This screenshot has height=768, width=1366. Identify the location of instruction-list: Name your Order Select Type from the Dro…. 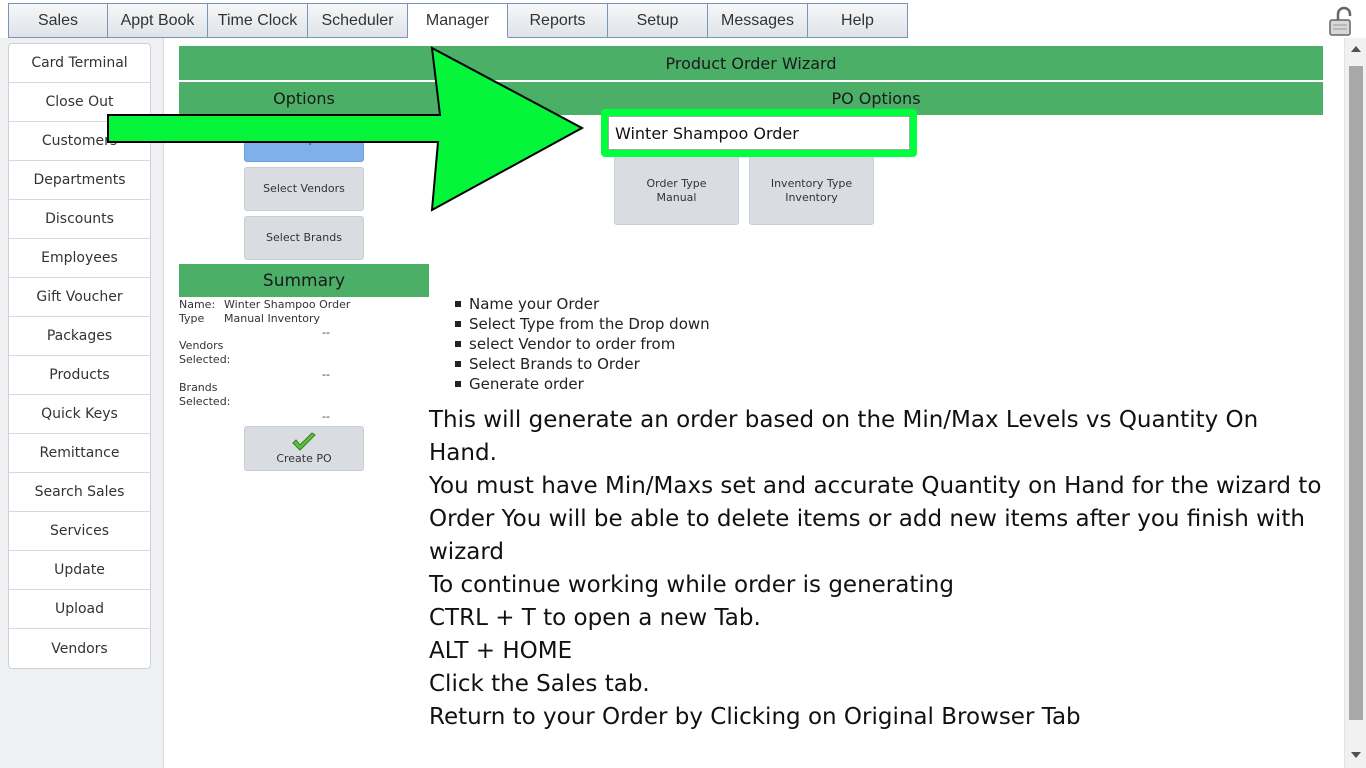
(582, 344).